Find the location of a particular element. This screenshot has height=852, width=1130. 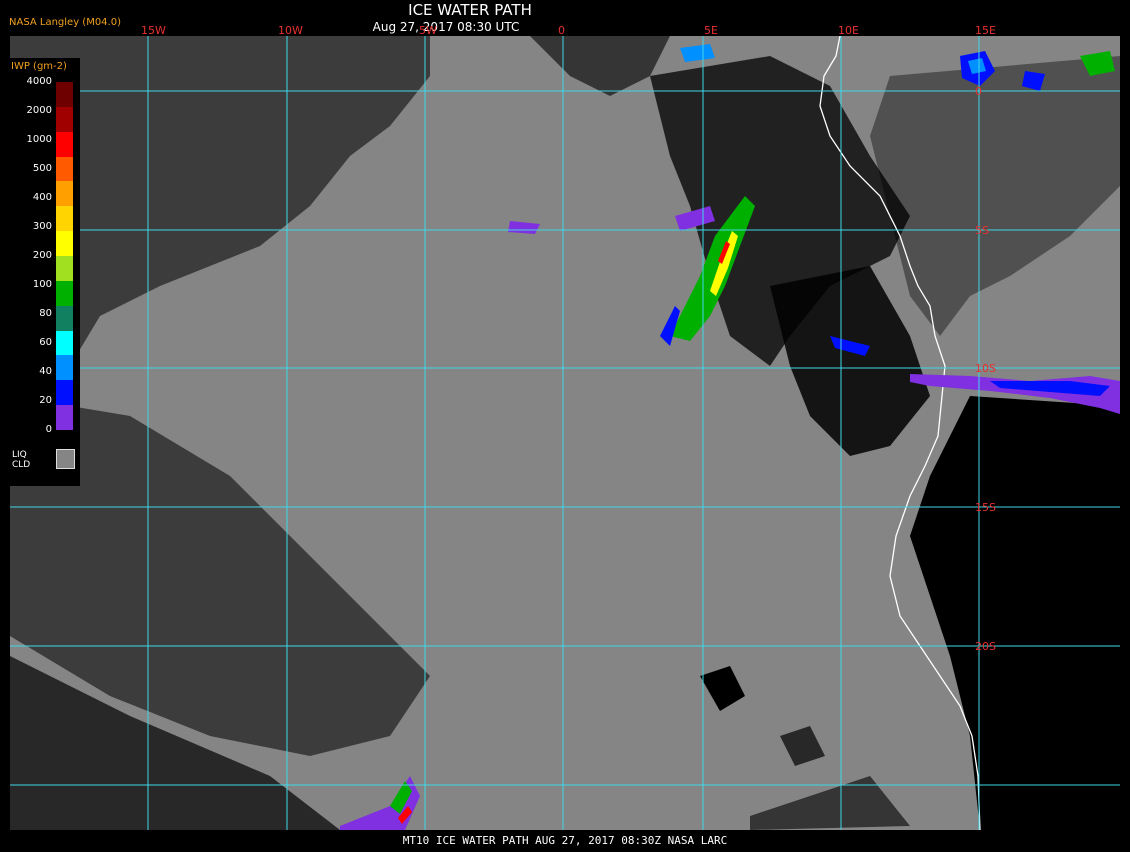

legend-tick-label: 100 is located at coordinates (42, 284).